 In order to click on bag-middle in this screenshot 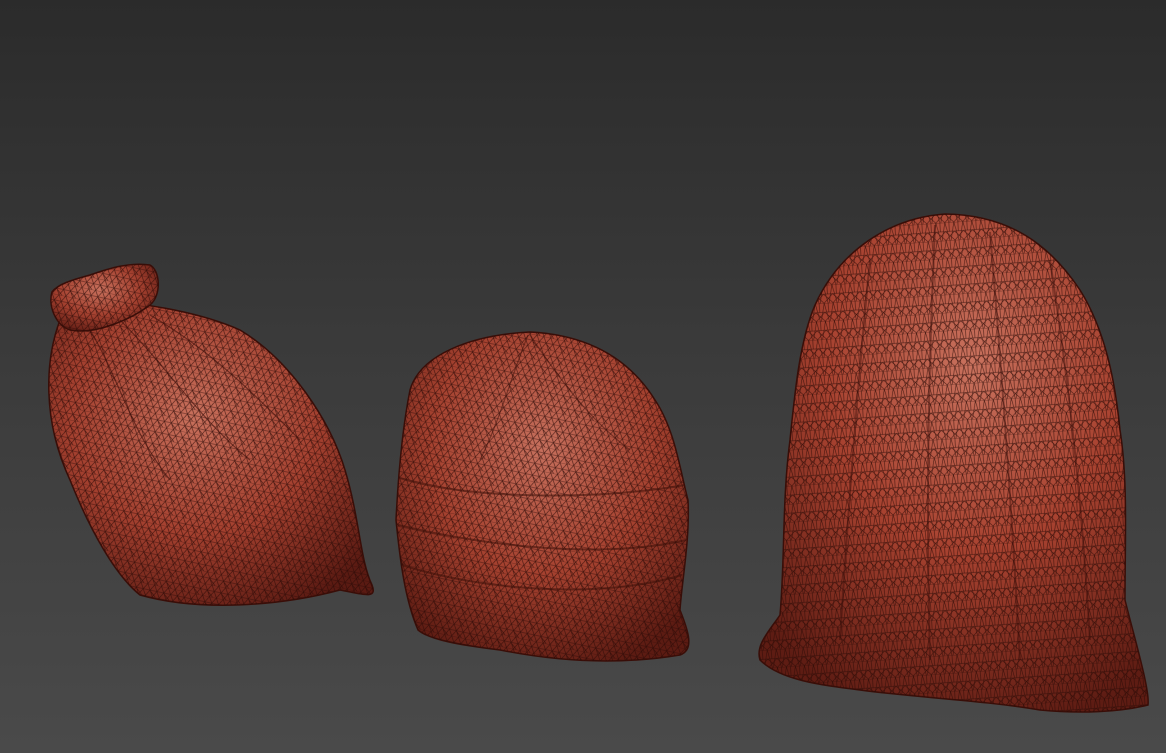, I will do `click(542, 496)`.